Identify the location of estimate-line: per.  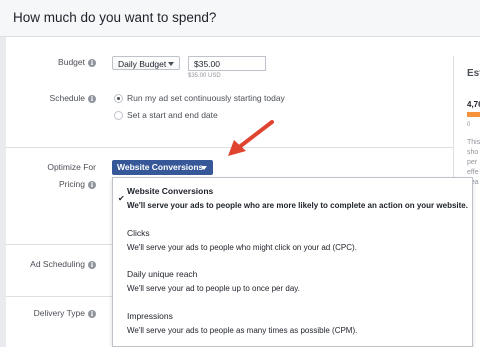
(472, 162).